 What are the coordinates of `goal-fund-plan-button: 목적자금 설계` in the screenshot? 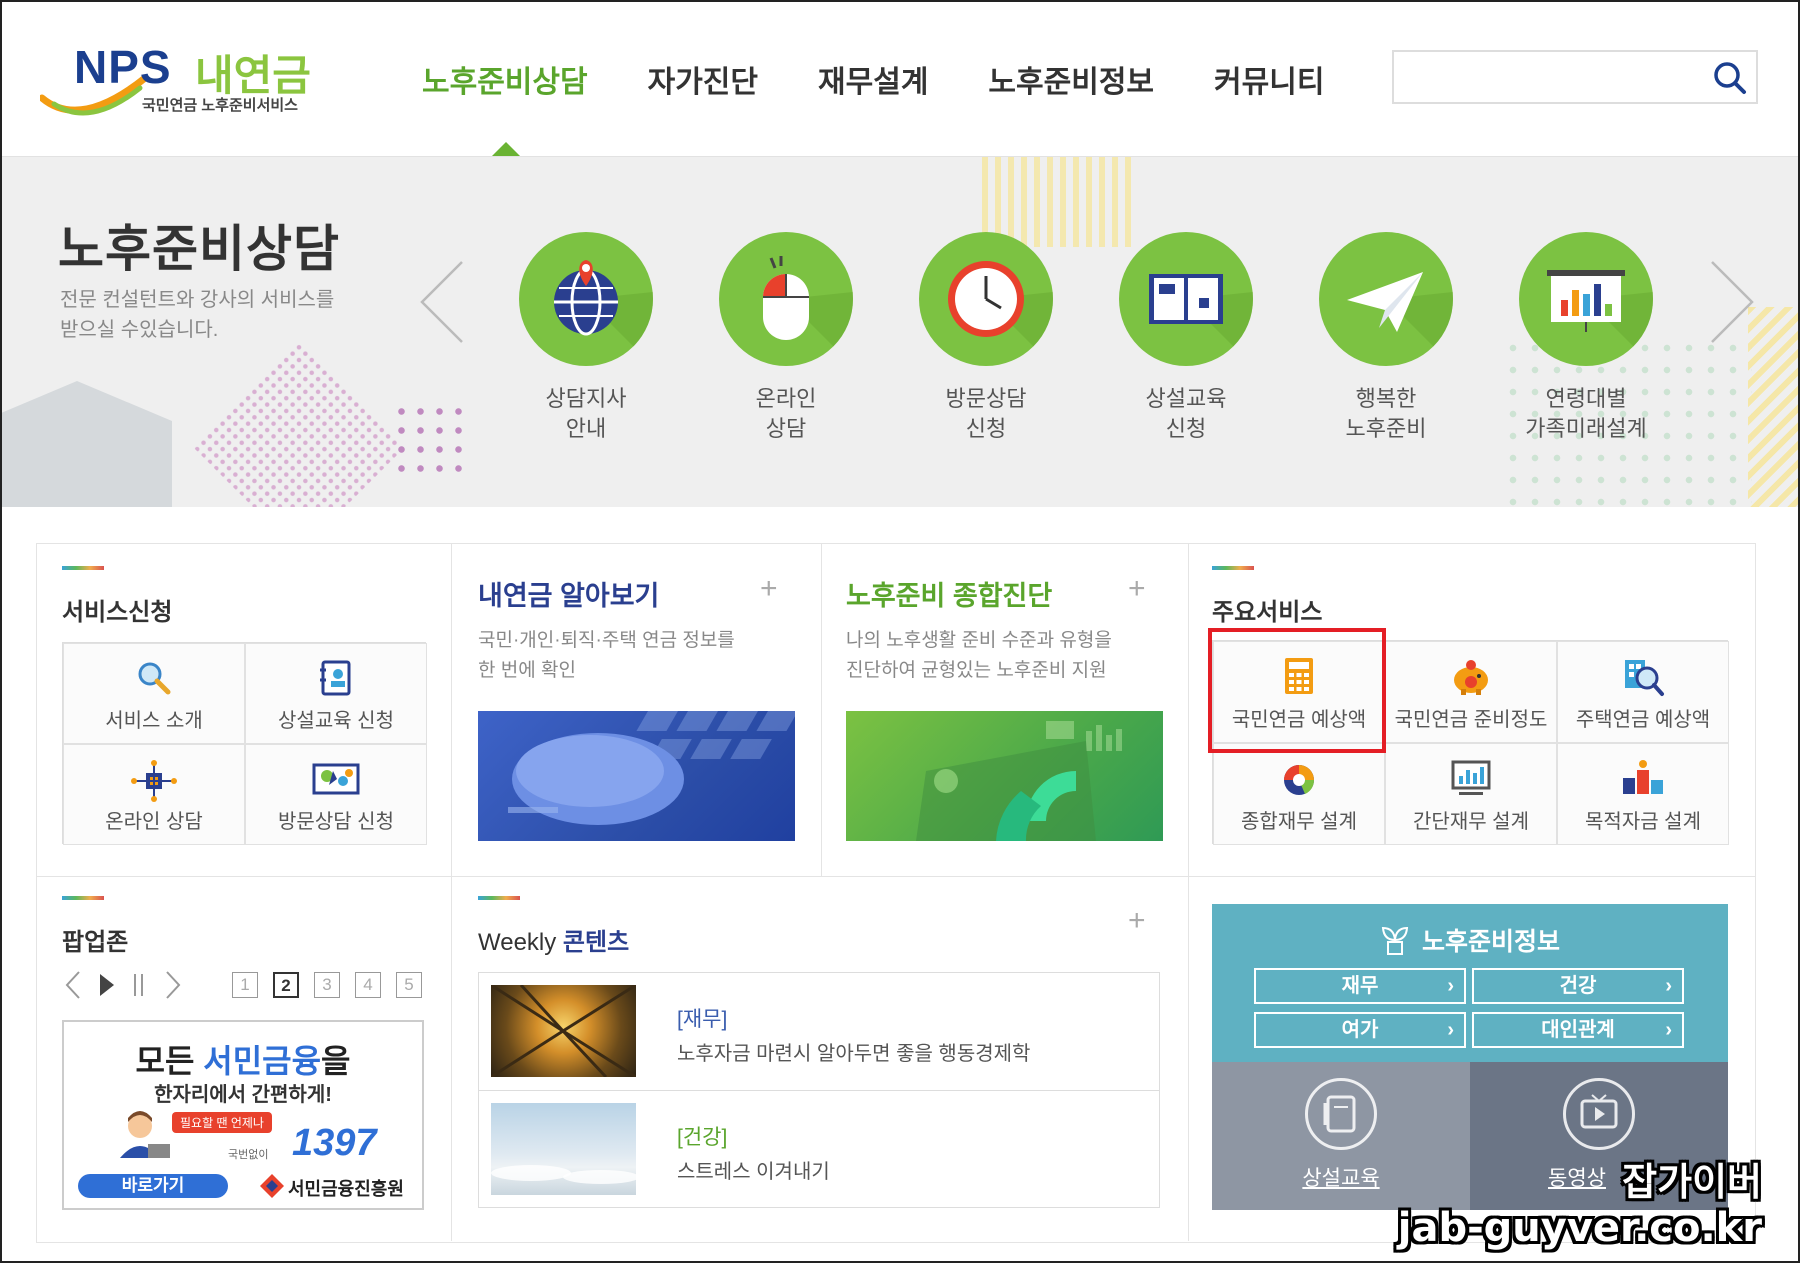 It's located at (1643, 794).